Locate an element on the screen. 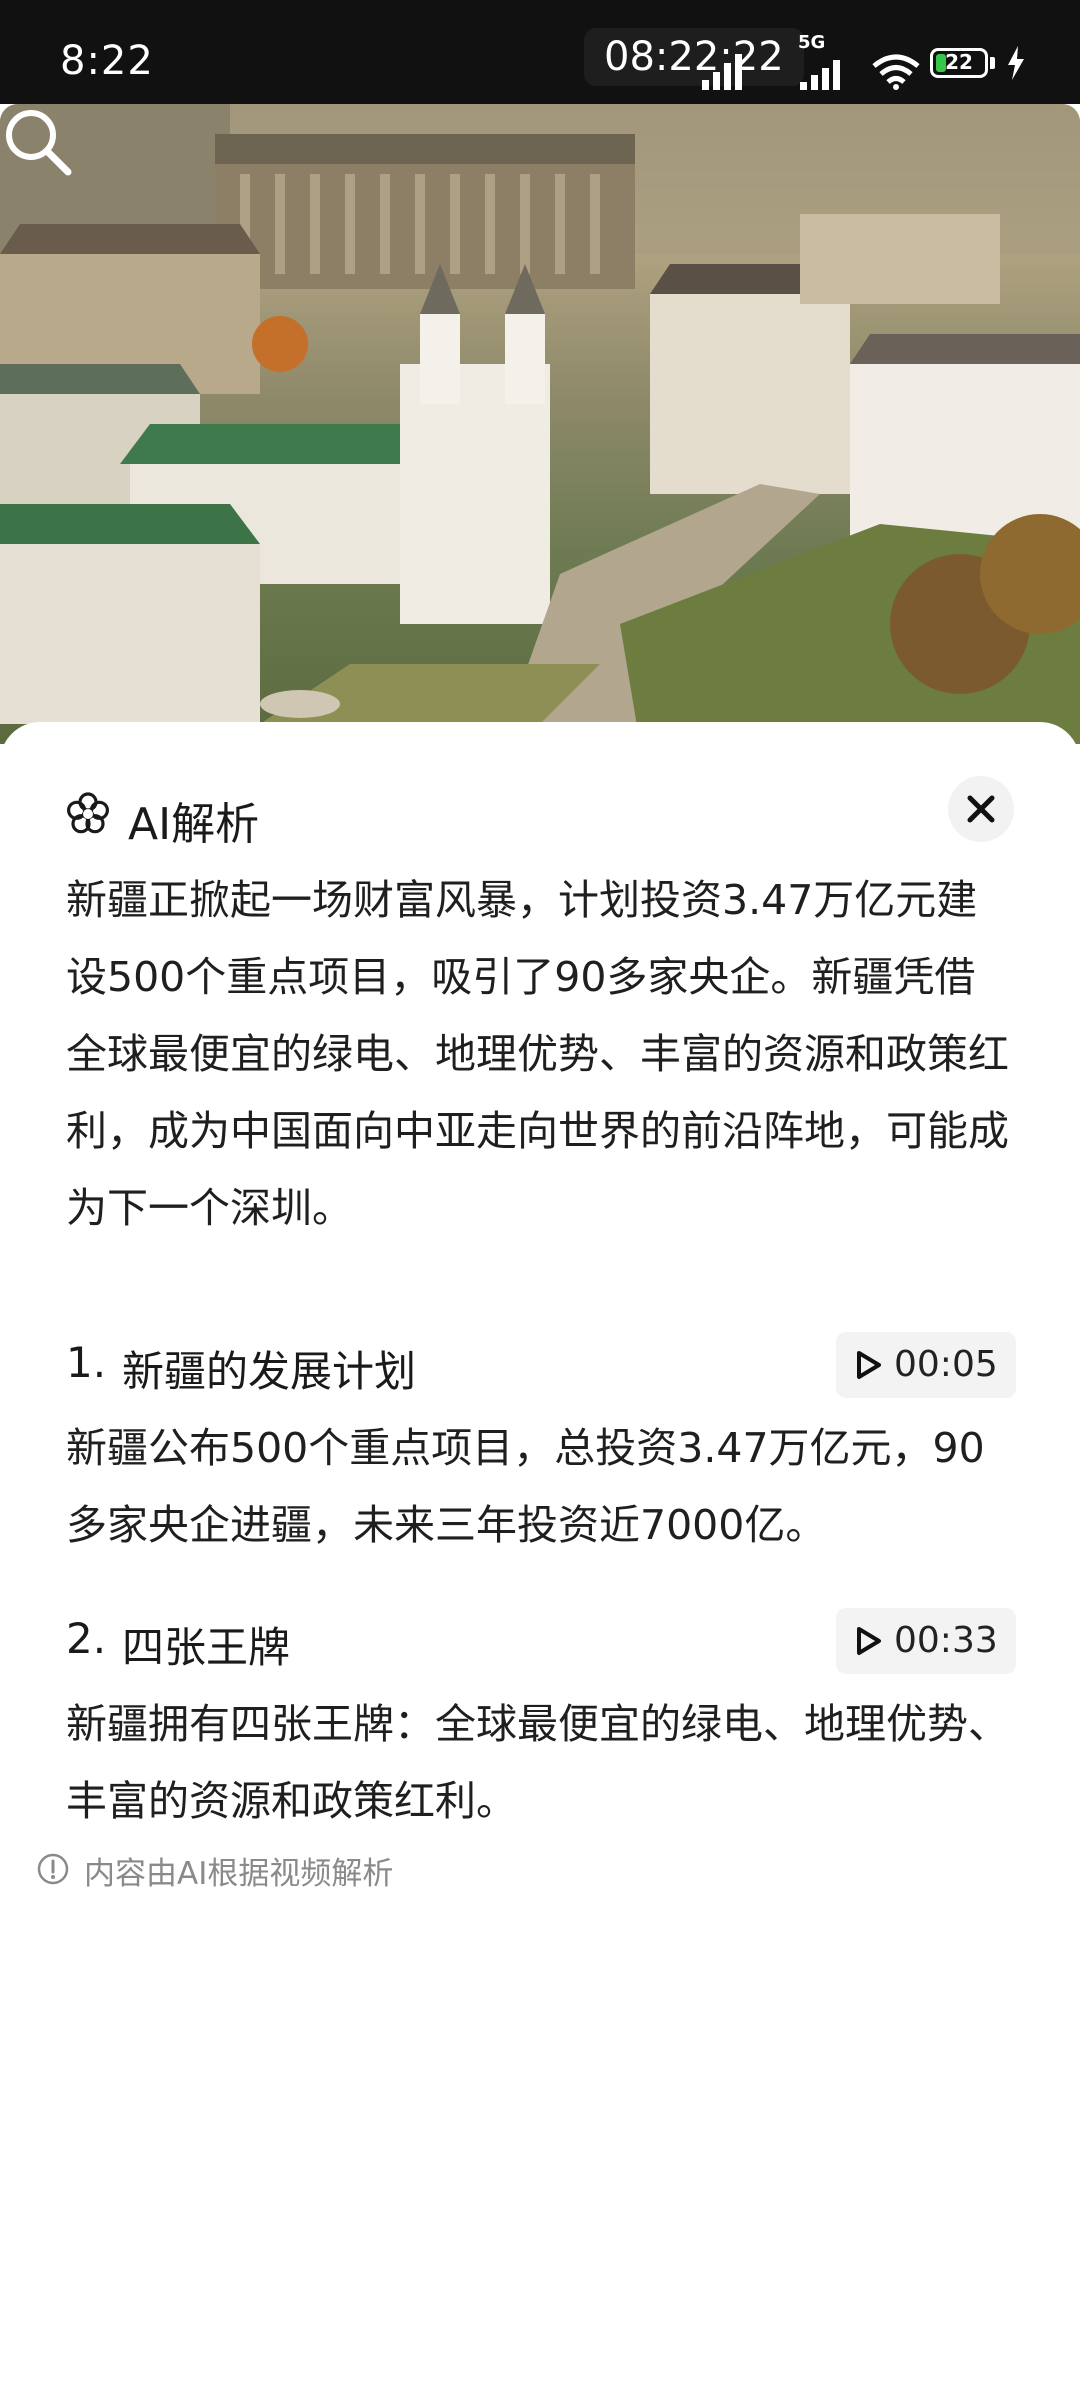 The width and height of the screenshot is (1080, 2400). section-title: 四张王牌 is located at coordinates (206, 1647).